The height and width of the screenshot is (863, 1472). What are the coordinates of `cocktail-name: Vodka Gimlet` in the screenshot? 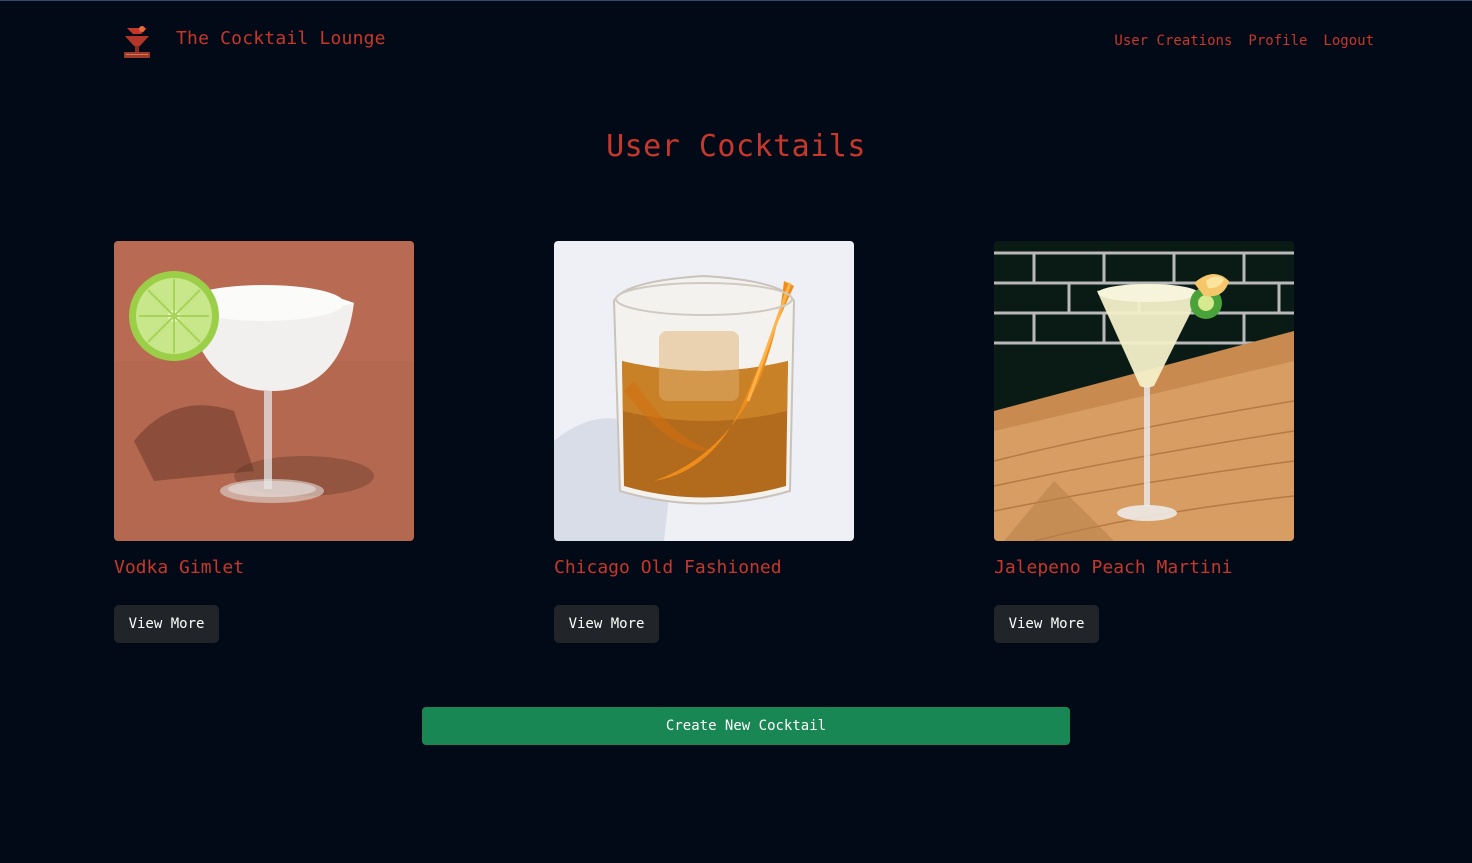 It's located at (179, 567).